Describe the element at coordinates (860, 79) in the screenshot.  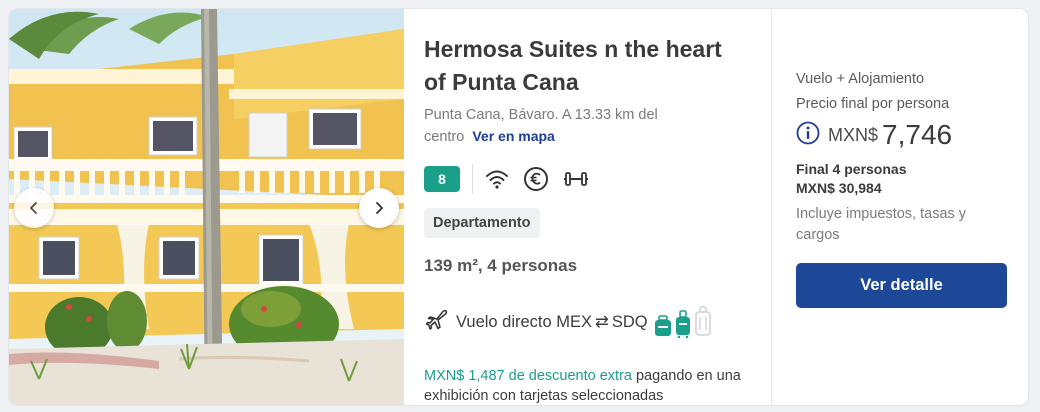
I see `package-label: Vuelo + Alojamiento` at that location.